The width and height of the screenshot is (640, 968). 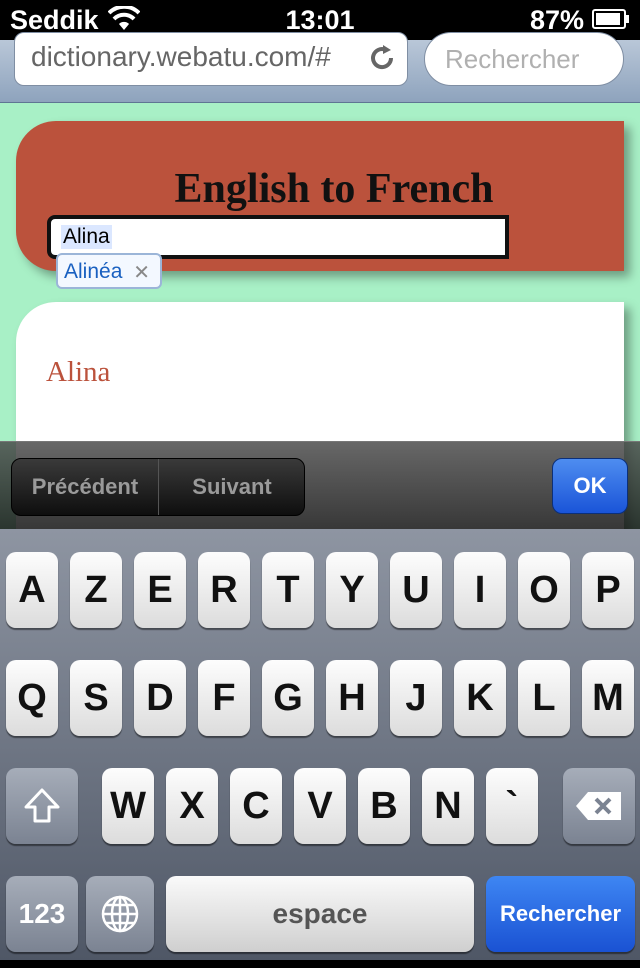 I want to click on key-t: T, so click(x=288, y=590).